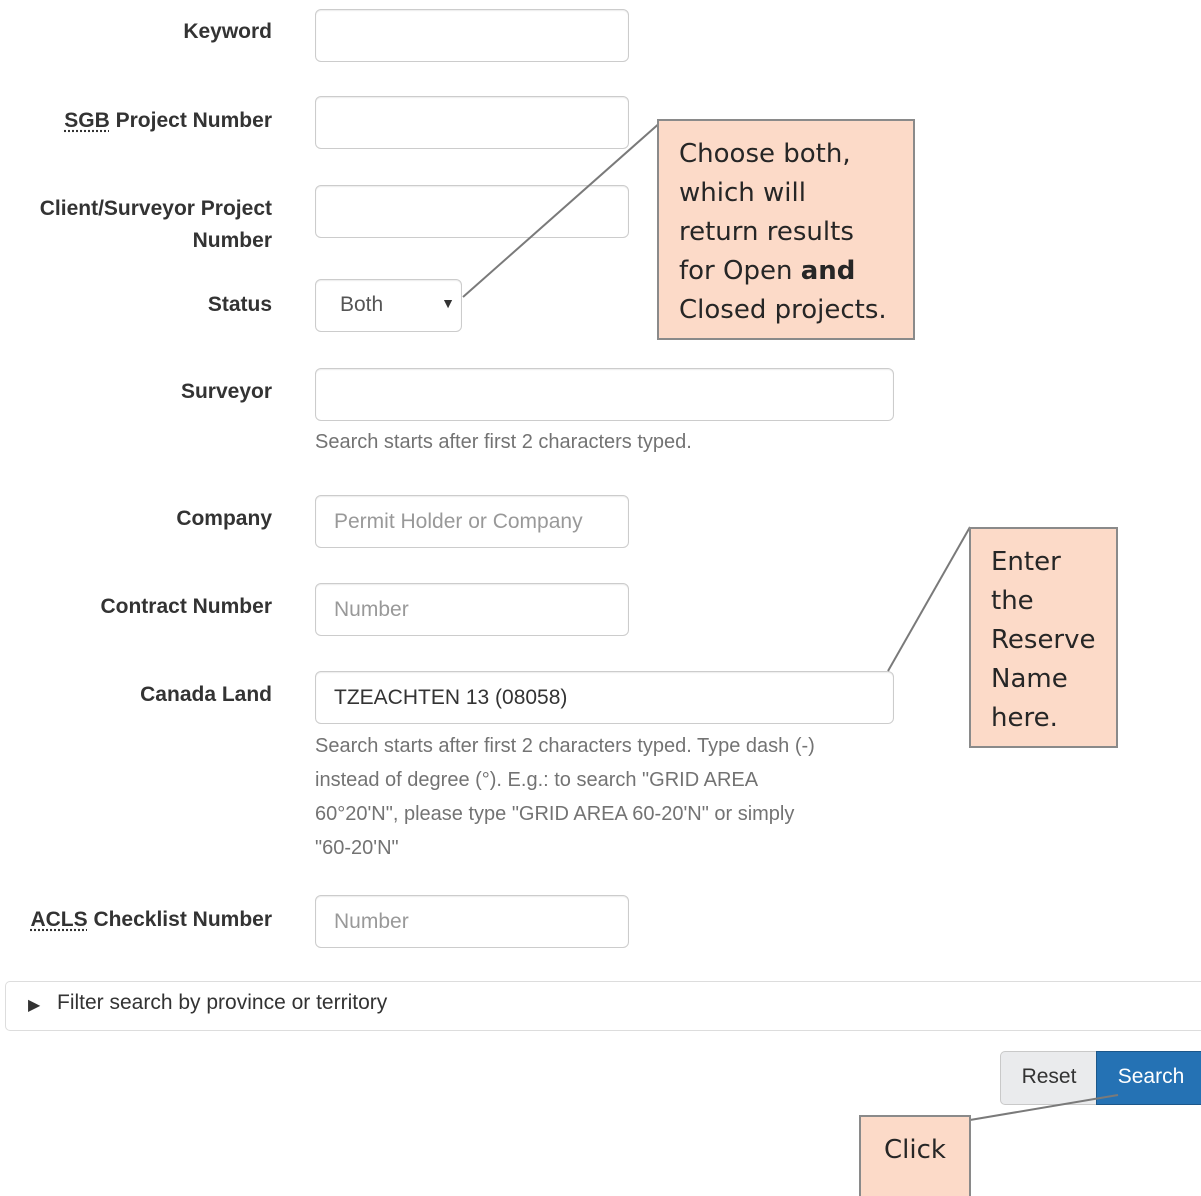  What do you see at coordinates (740, 271) in the screenshot?
I see `status-callout-line4-pre: for Open` at bounding box center [740, 271].